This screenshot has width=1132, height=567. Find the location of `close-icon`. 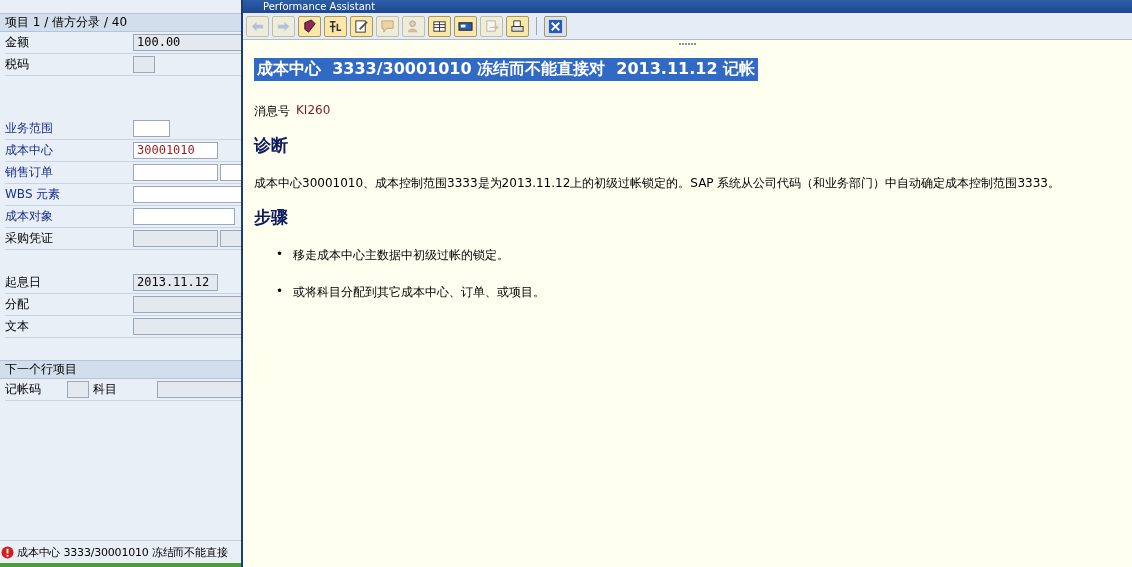

close-icon is located at coordinates (555, 26).